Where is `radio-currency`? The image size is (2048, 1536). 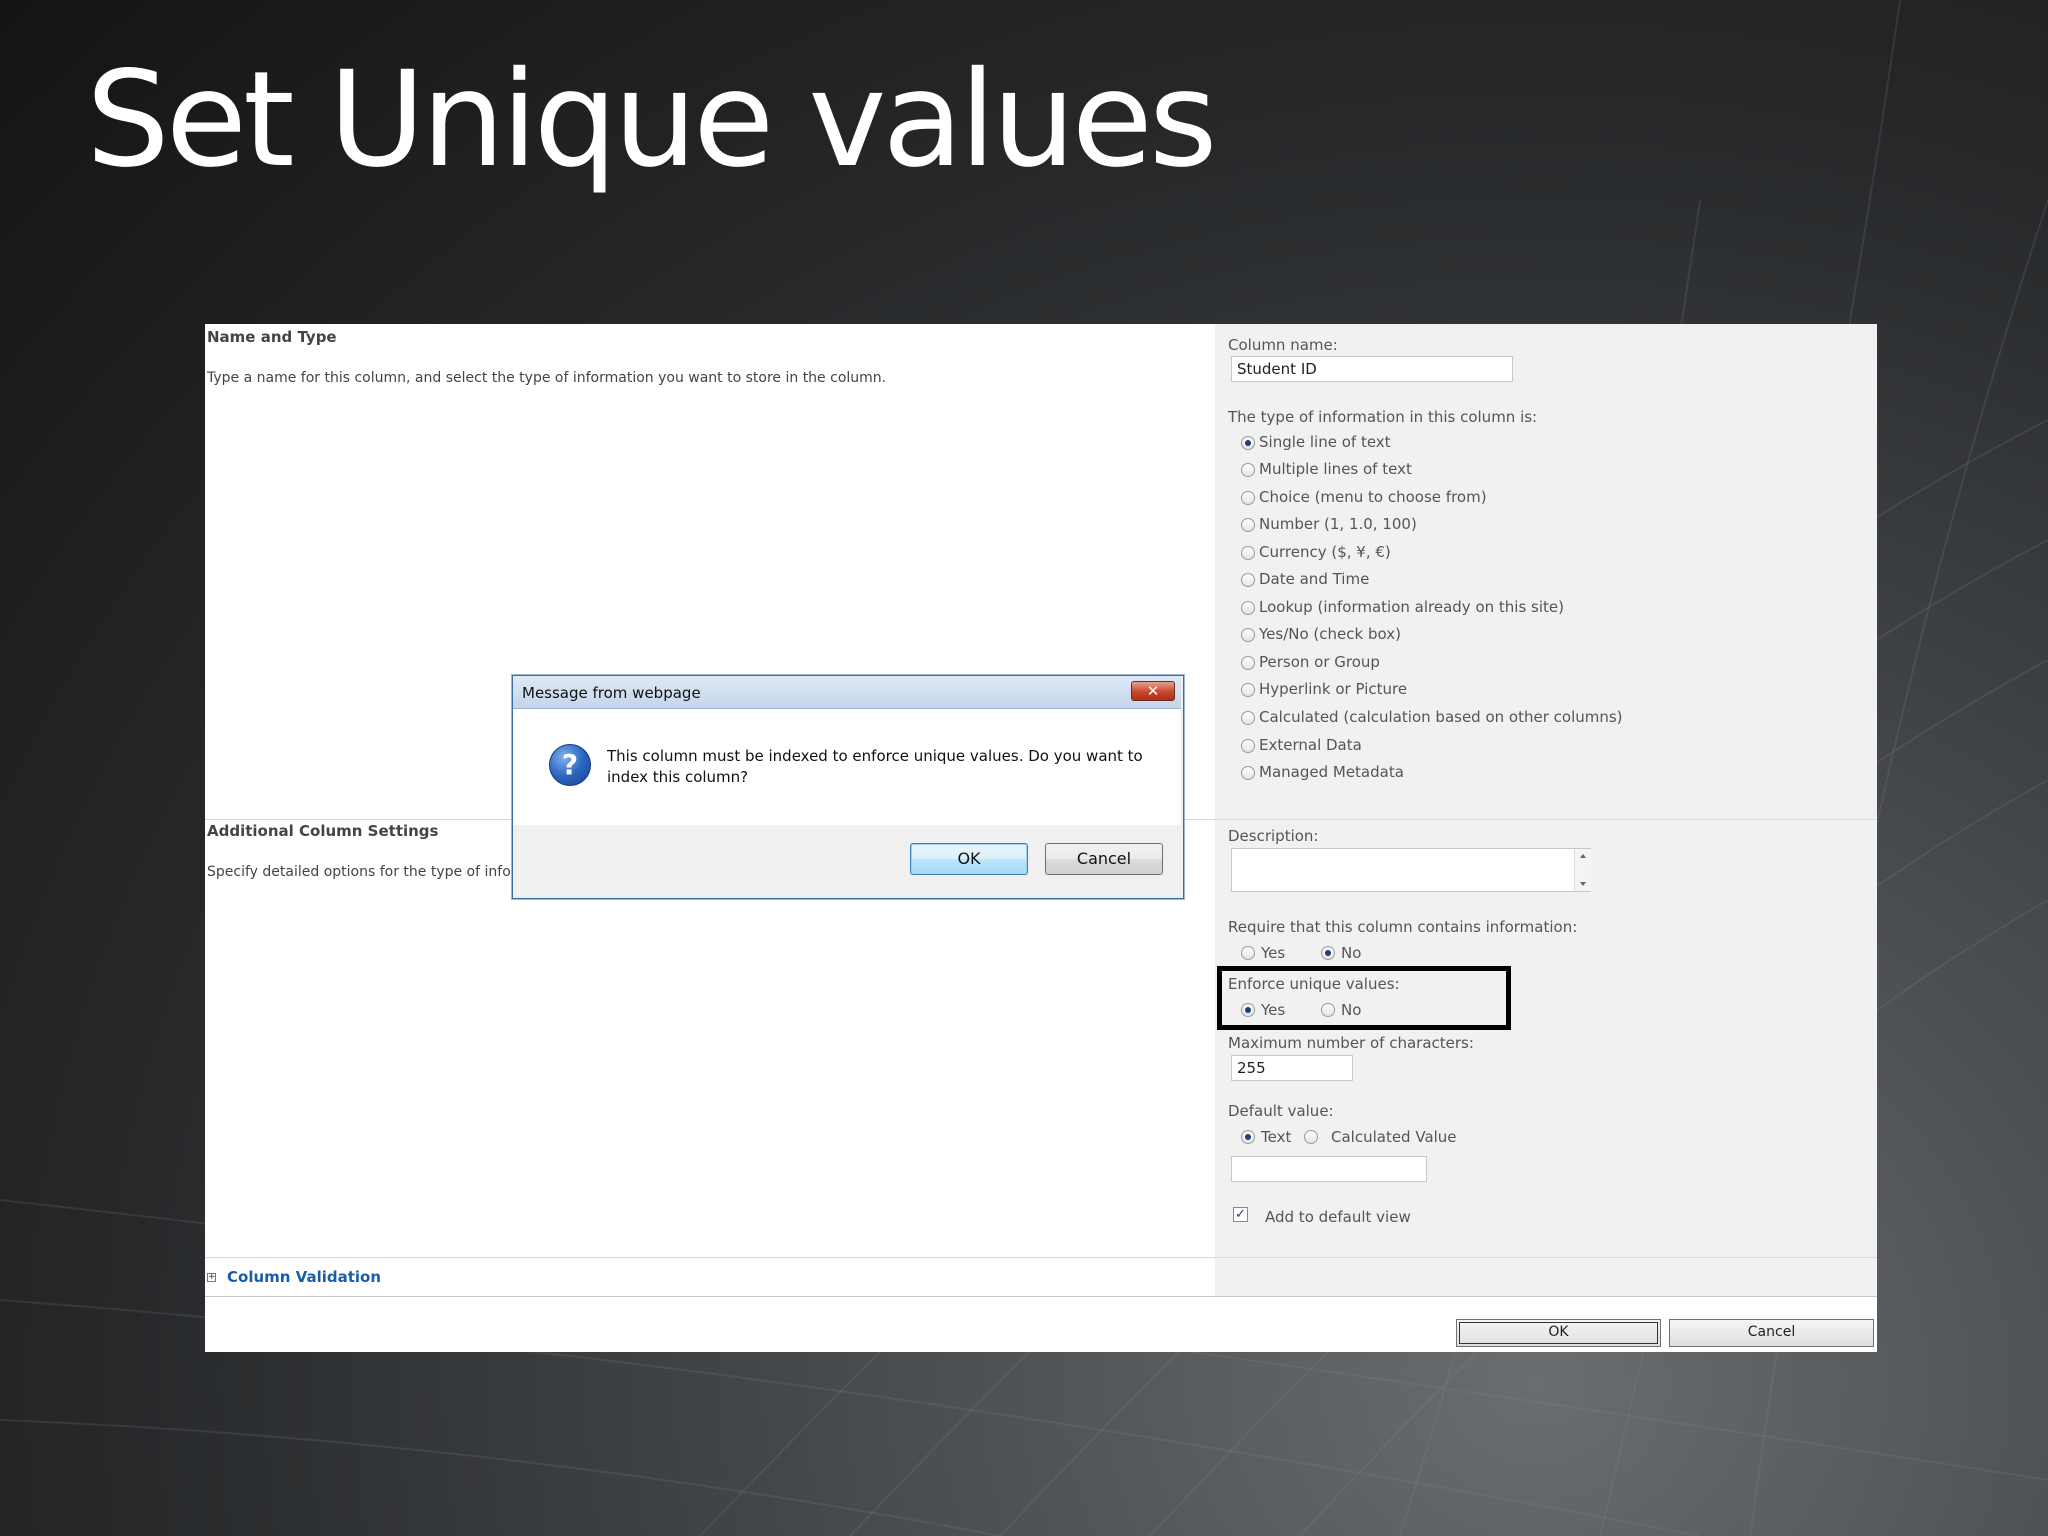
radio-currency is located at coordinates (1248, 553).